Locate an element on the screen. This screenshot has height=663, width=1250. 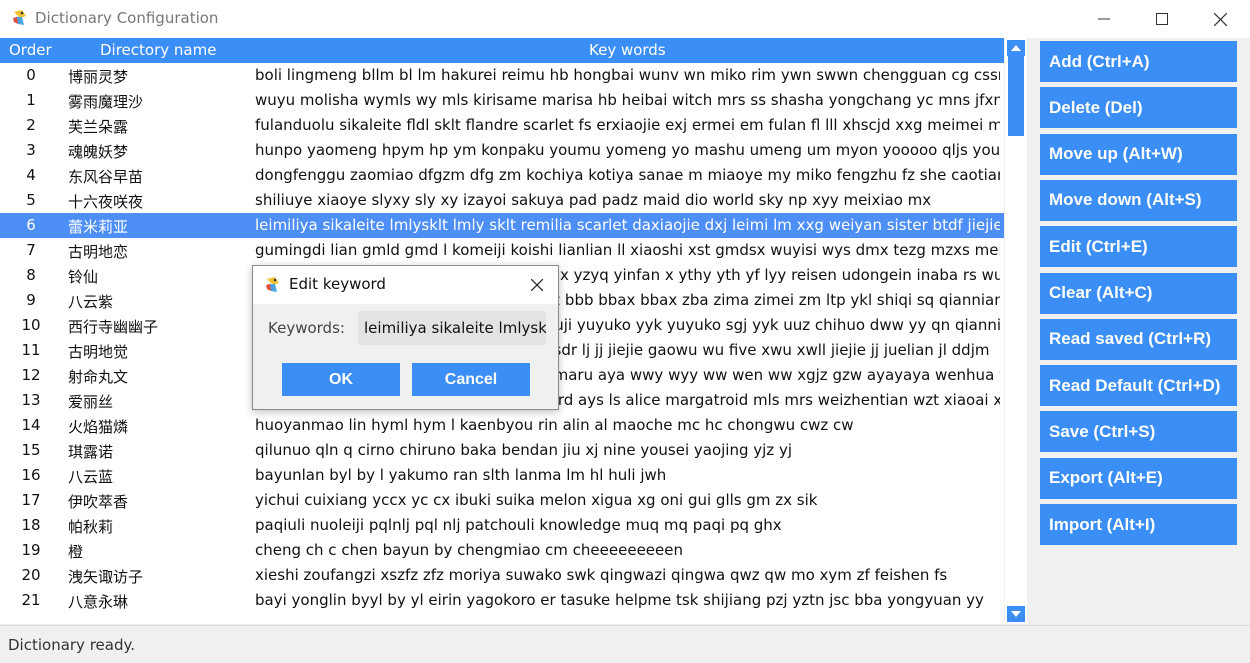
vertical-scrollbar is located at coordinates (1016, 331).